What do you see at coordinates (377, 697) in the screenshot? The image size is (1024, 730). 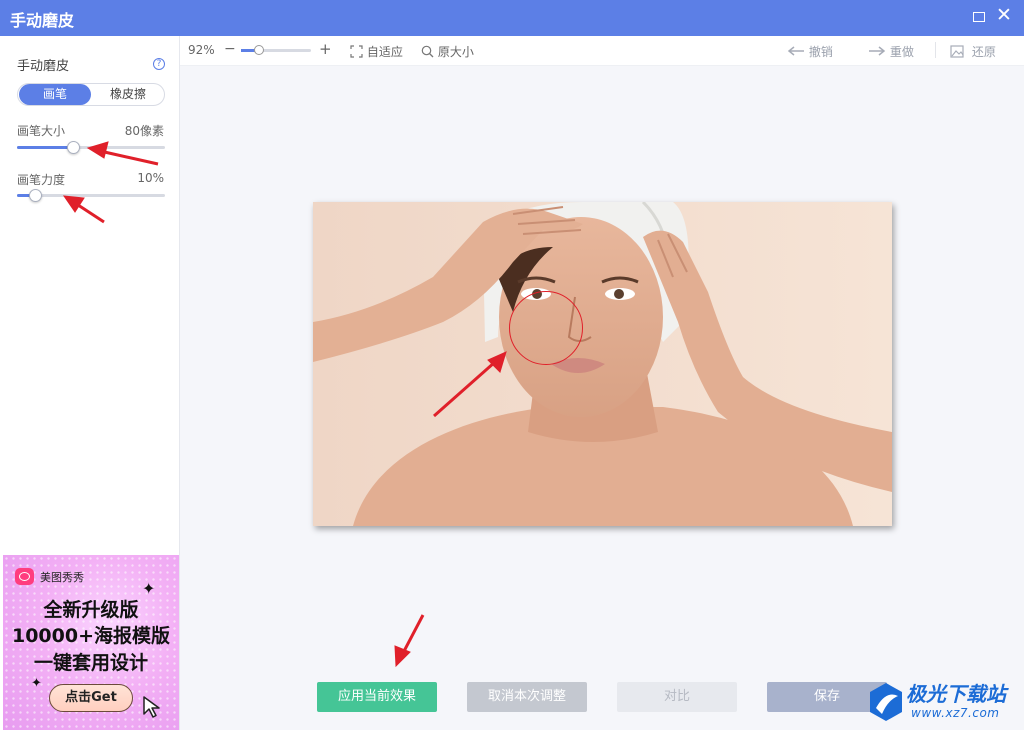 I see `apply-effect-button: 应用当前效果` at bounding box center [377, 697].